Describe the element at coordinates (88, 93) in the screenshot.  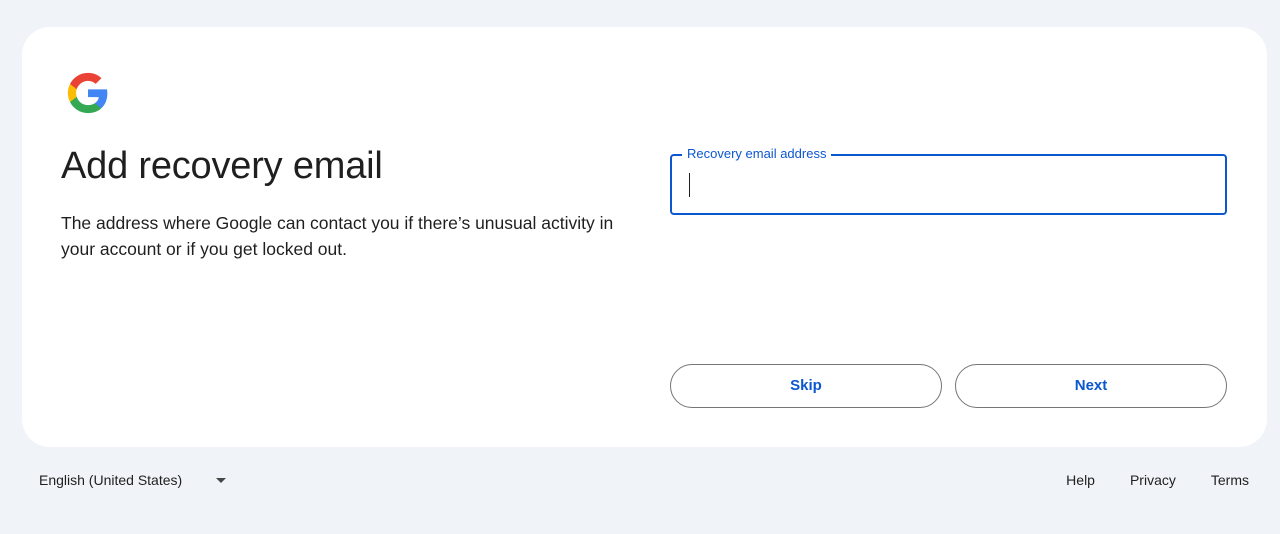
I see `google-g-icon` at that location.